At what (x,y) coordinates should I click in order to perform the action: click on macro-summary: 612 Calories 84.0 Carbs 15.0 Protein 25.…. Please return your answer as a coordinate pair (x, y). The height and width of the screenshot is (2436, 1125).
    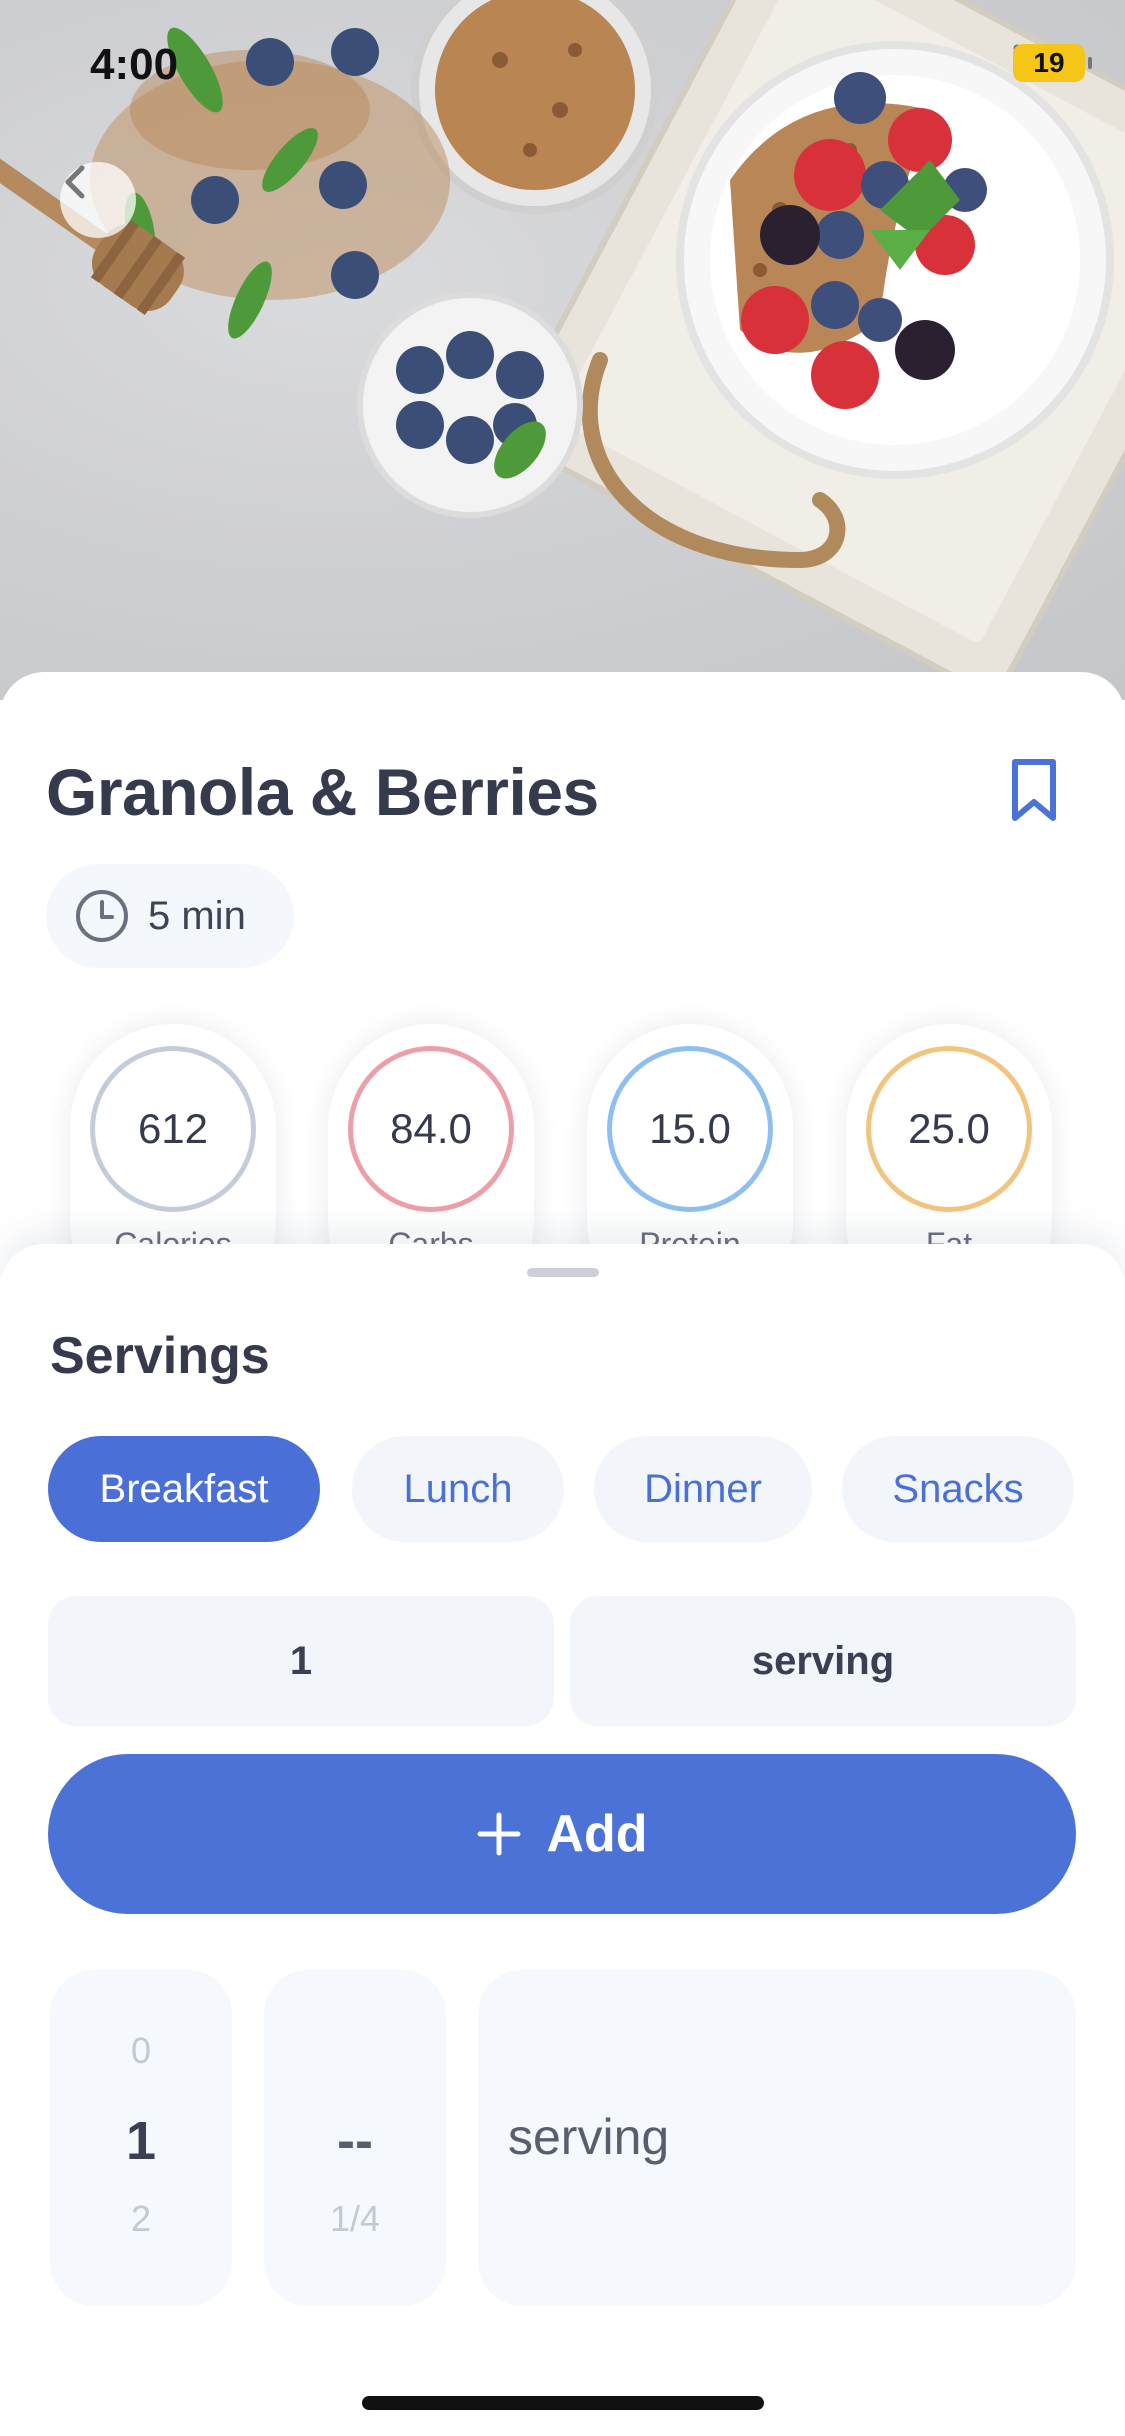
    Looking at the image, I should click on (565, 1174).